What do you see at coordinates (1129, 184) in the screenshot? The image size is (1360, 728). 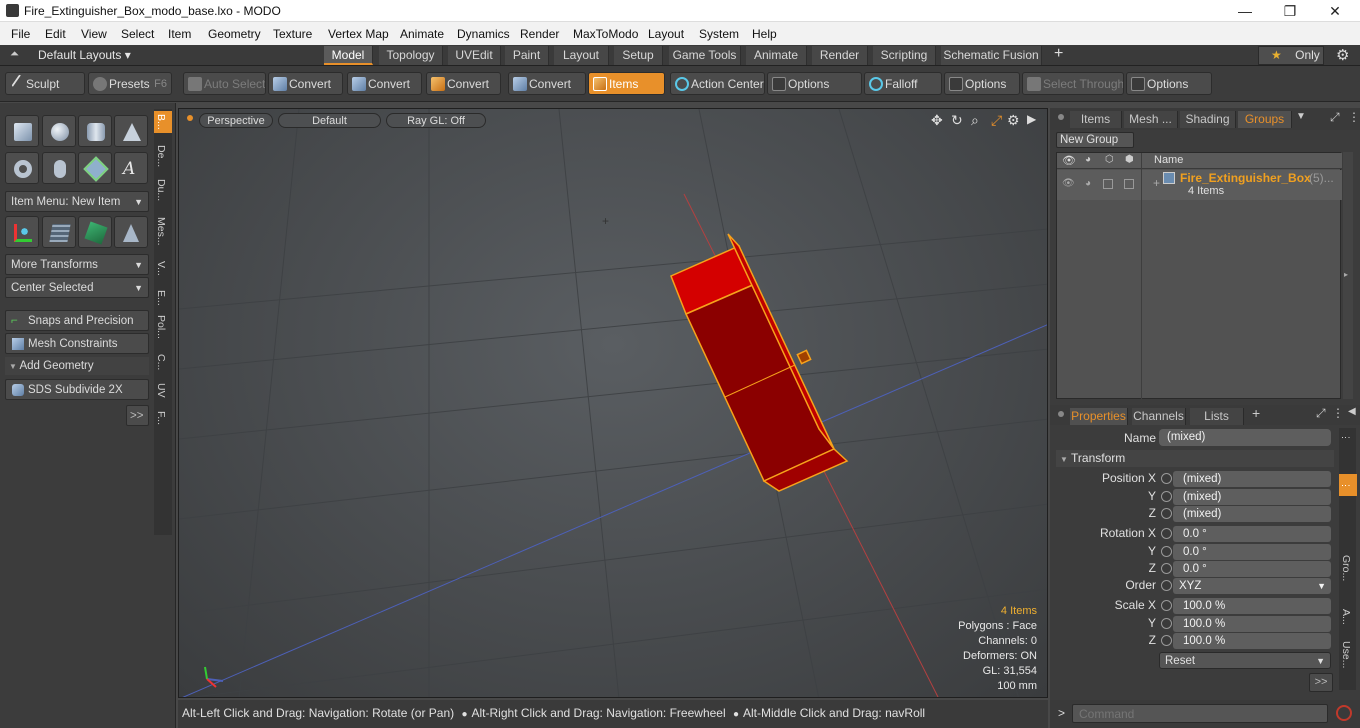 I see `render-checkbox` at bounding box center [1129, 184].